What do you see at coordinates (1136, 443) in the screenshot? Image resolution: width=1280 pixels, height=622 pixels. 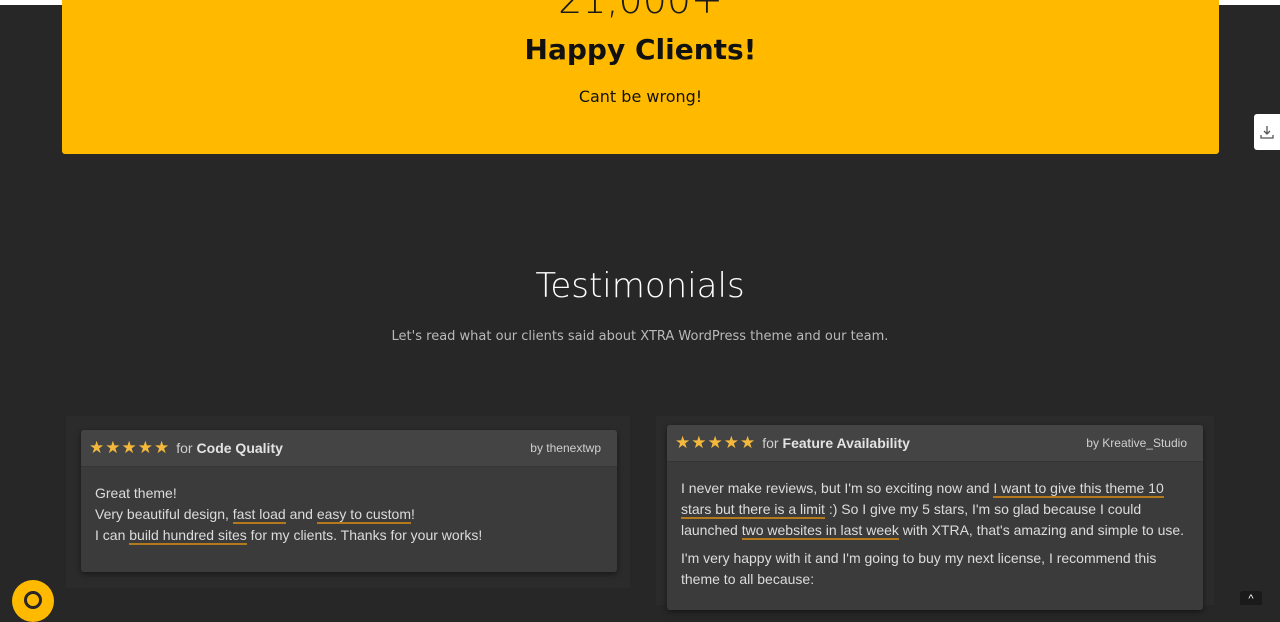 I see `testimonial-author: by Kreative_Studio` at bounding box center [1136, 443].